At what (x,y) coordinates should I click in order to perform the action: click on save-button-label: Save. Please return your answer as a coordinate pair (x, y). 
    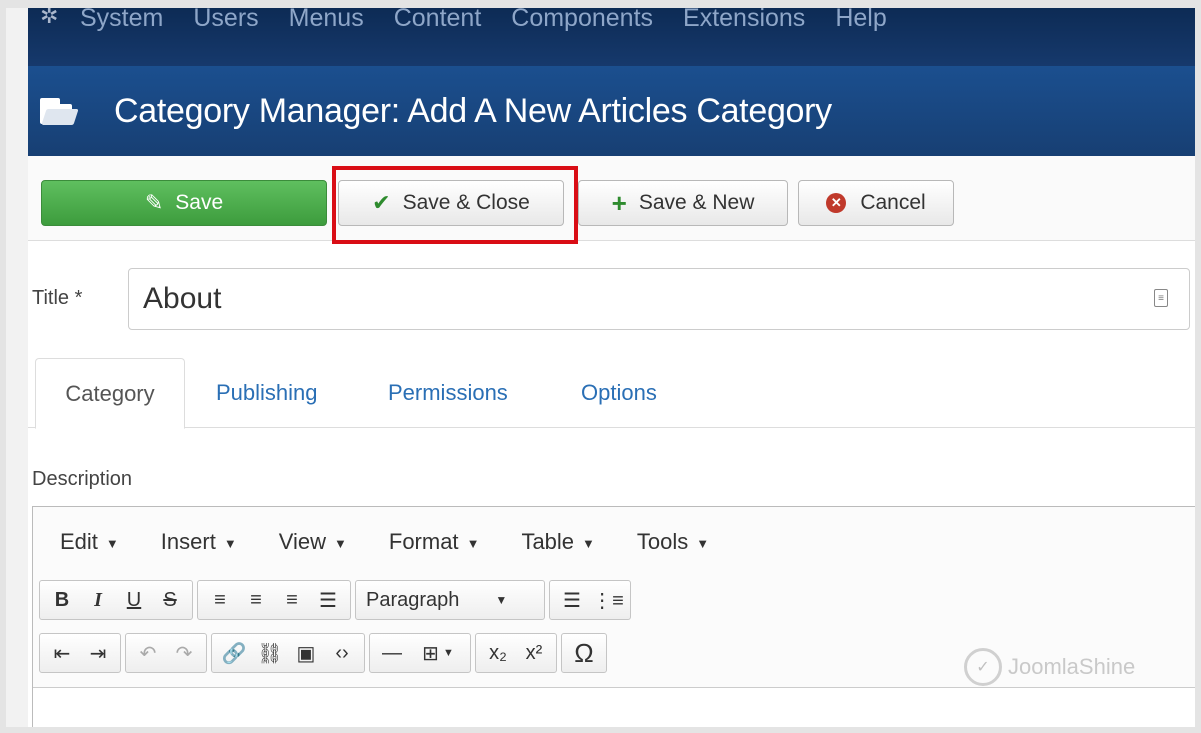
    Looking at the image, I should click on (199, 202).